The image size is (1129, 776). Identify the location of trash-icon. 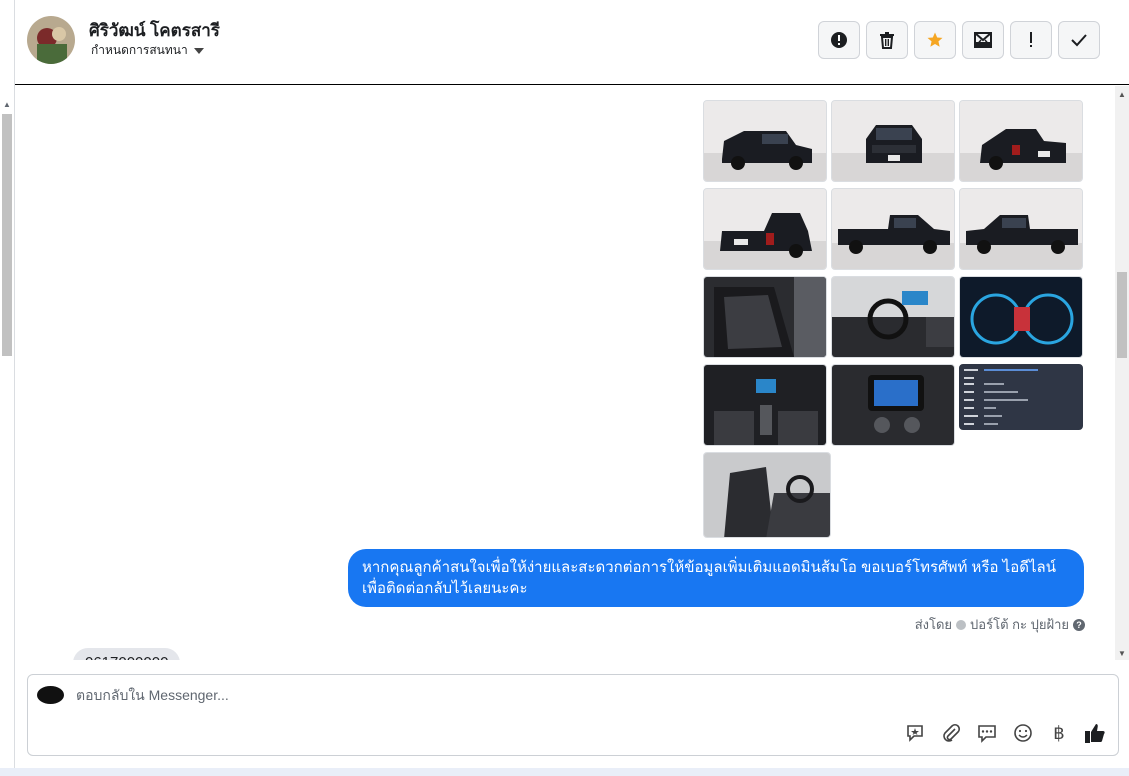
(887, 40).